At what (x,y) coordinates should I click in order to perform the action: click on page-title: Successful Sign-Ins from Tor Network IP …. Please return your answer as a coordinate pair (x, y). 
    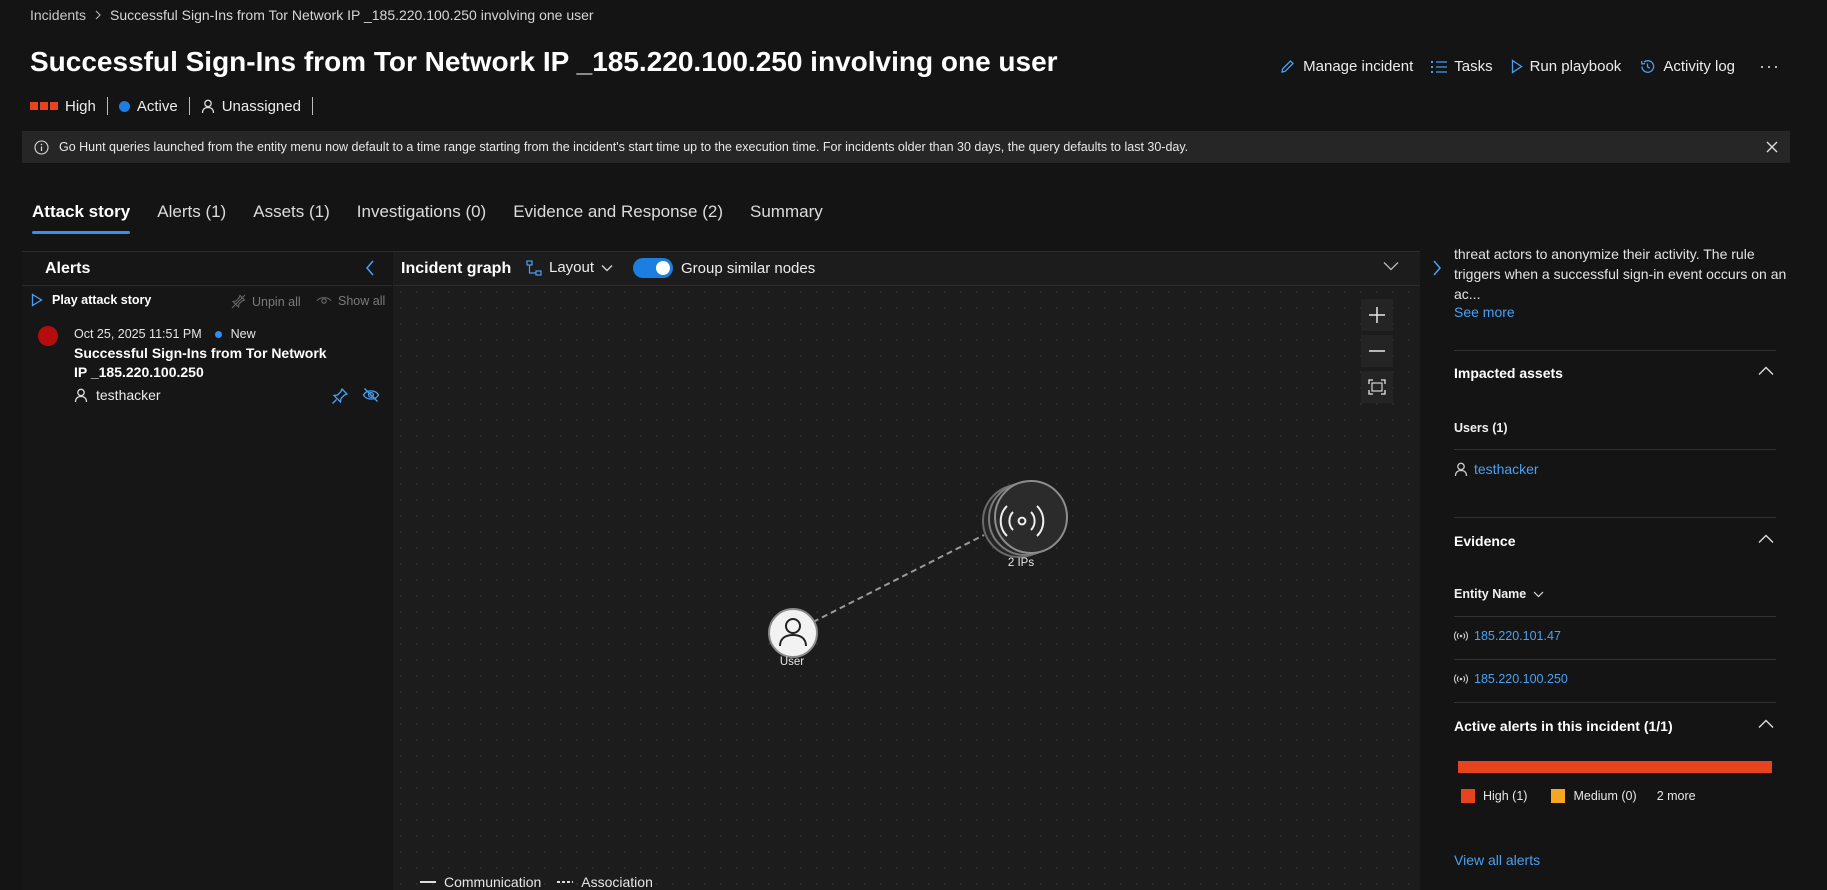
    Looking at the image, I should click on (544, 61).